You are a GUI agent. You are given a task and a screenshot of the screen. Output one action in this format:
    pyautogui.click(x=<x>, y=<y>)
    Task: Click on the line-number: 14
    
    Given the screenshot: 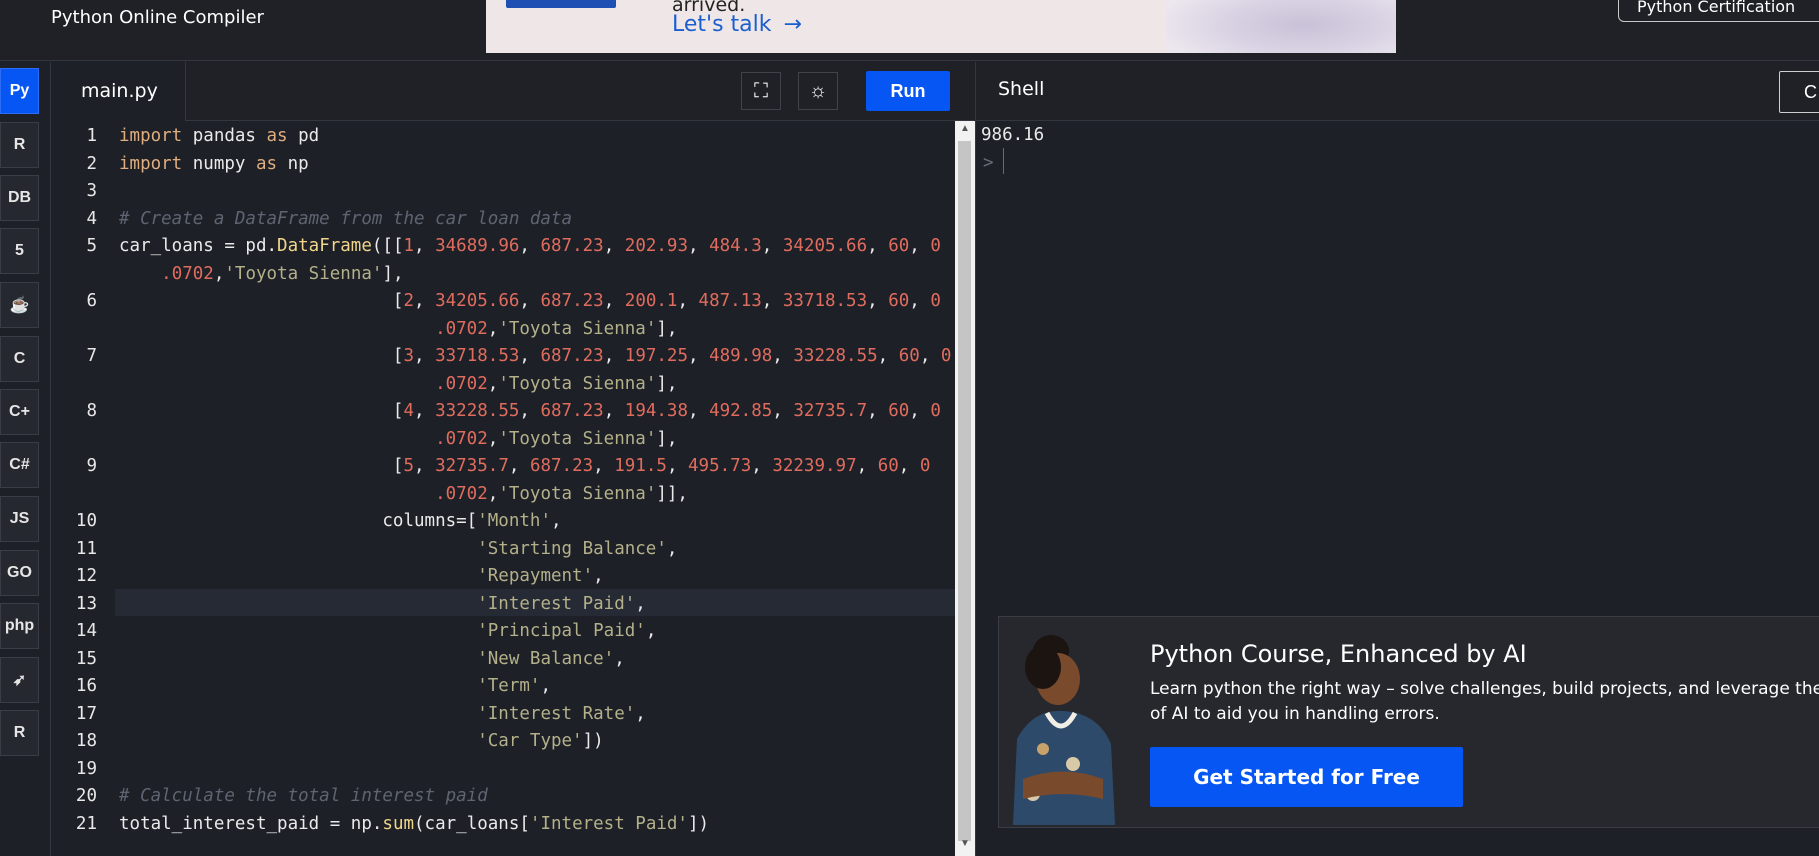 What is the action you would take?
    pyautogui.click(x=86, y=631)
    